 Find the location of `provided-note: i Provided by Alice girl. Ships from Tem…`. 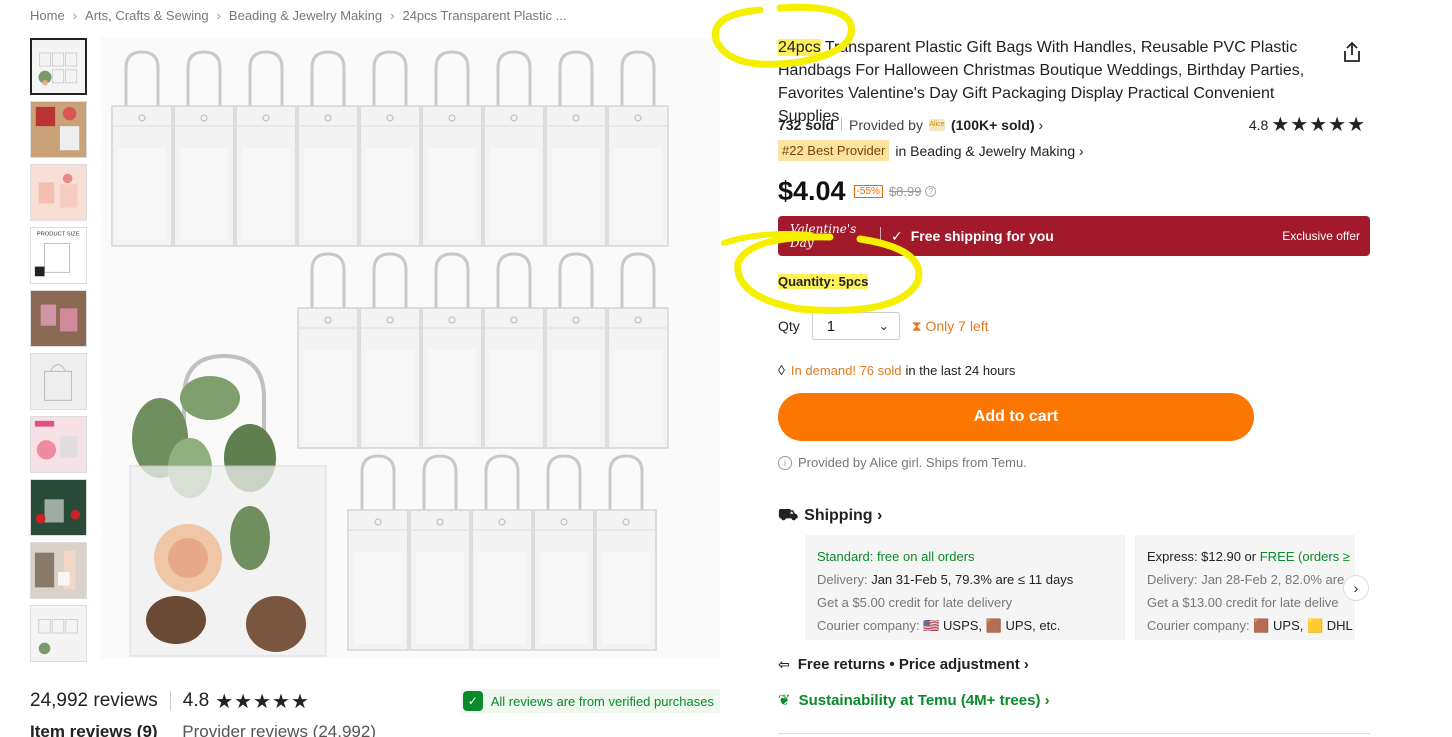

provided-note: i Provided by Alice girl. Ships from Tem… is located at coordinates (902, 462).